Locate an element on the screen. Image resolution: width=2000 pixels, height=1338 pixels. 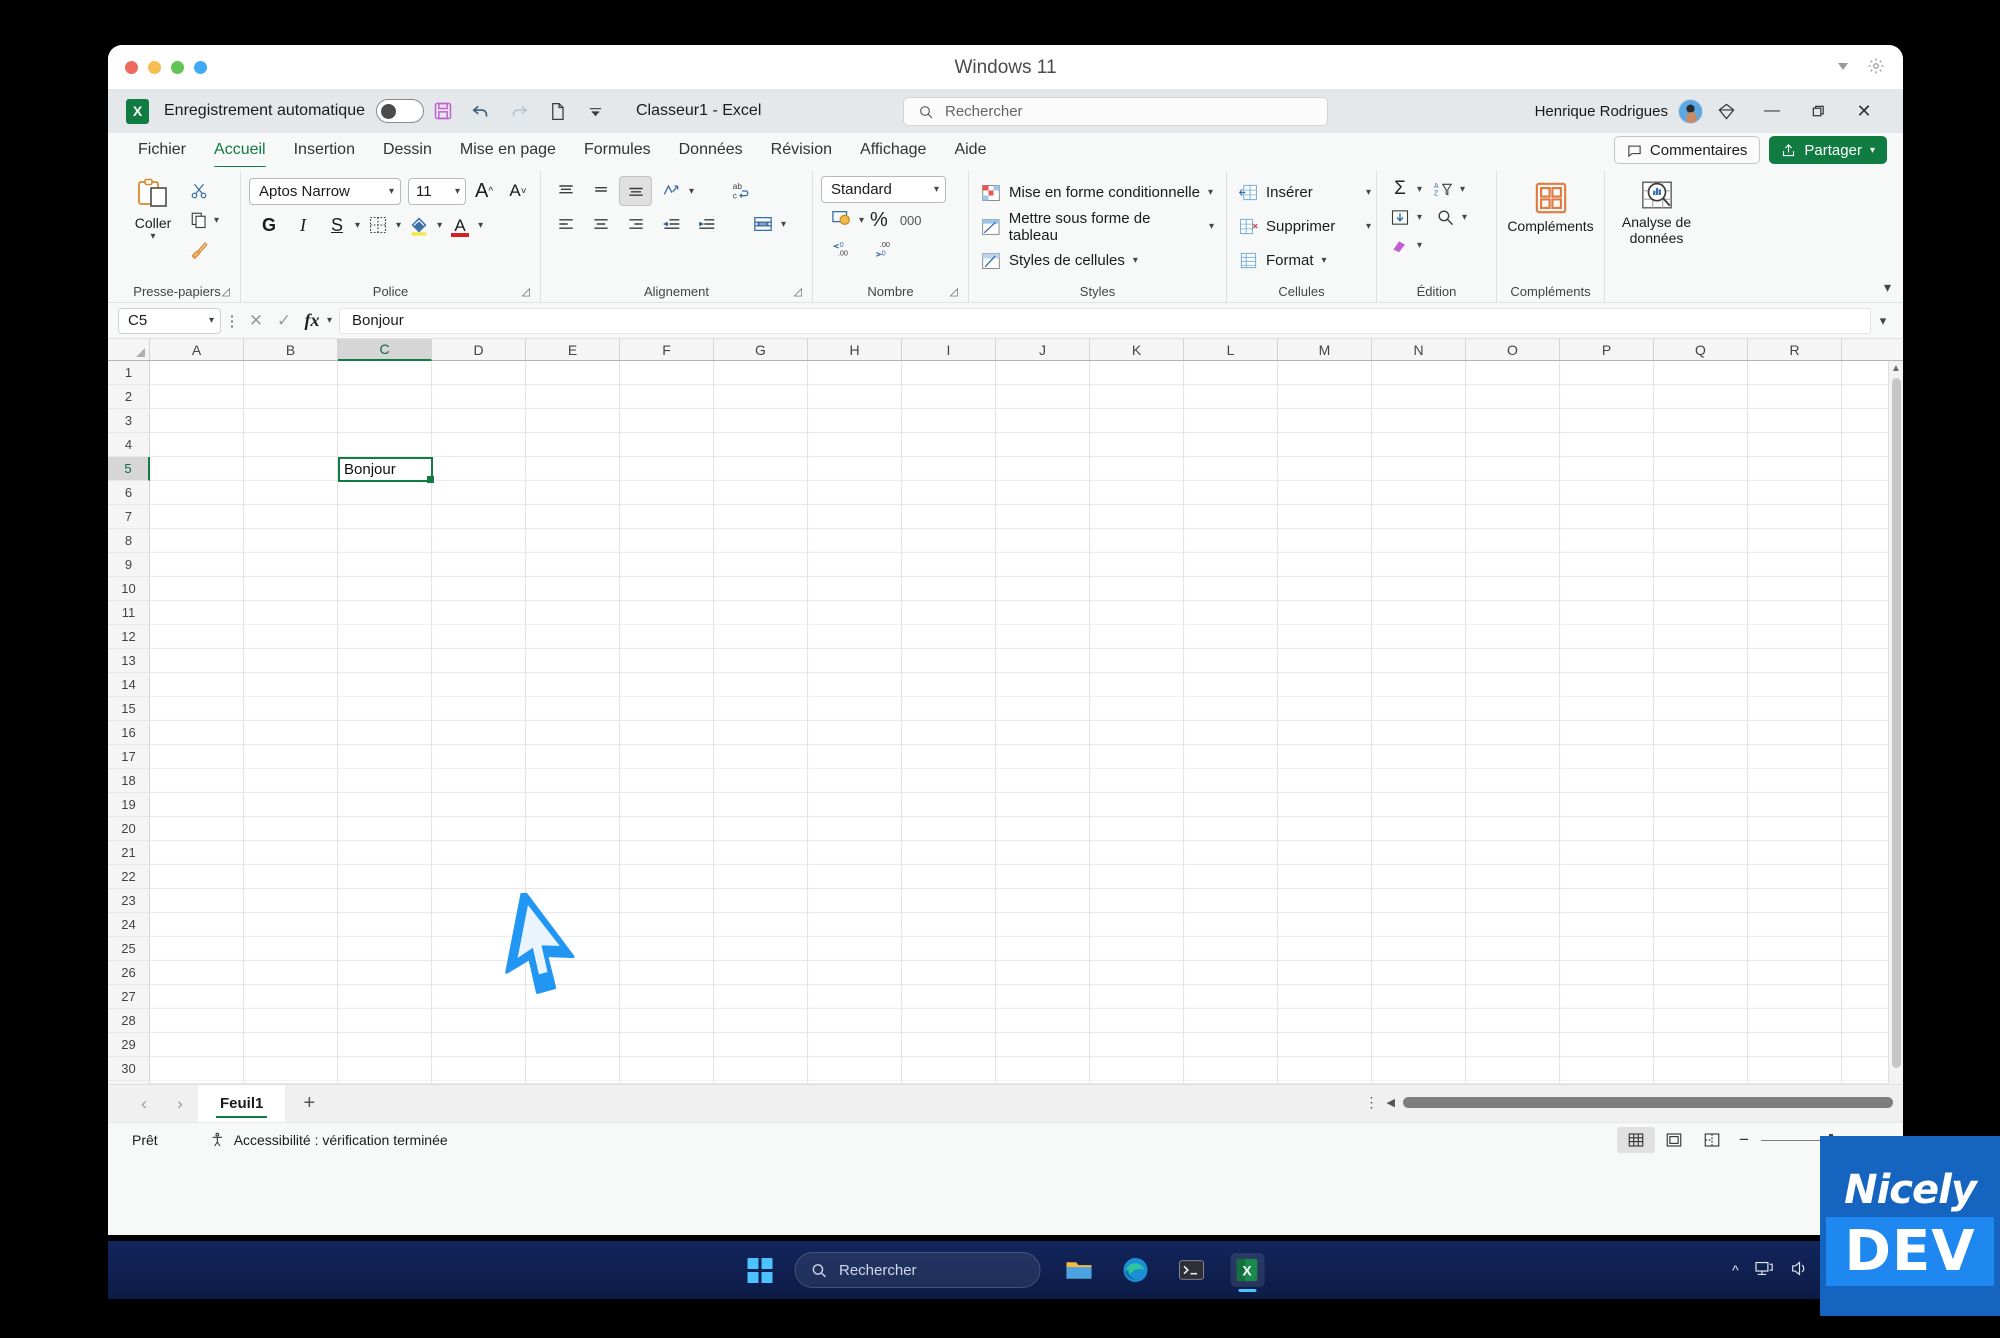
tab-mise-en-page: Mise en page is located at coordinates (508, 150).